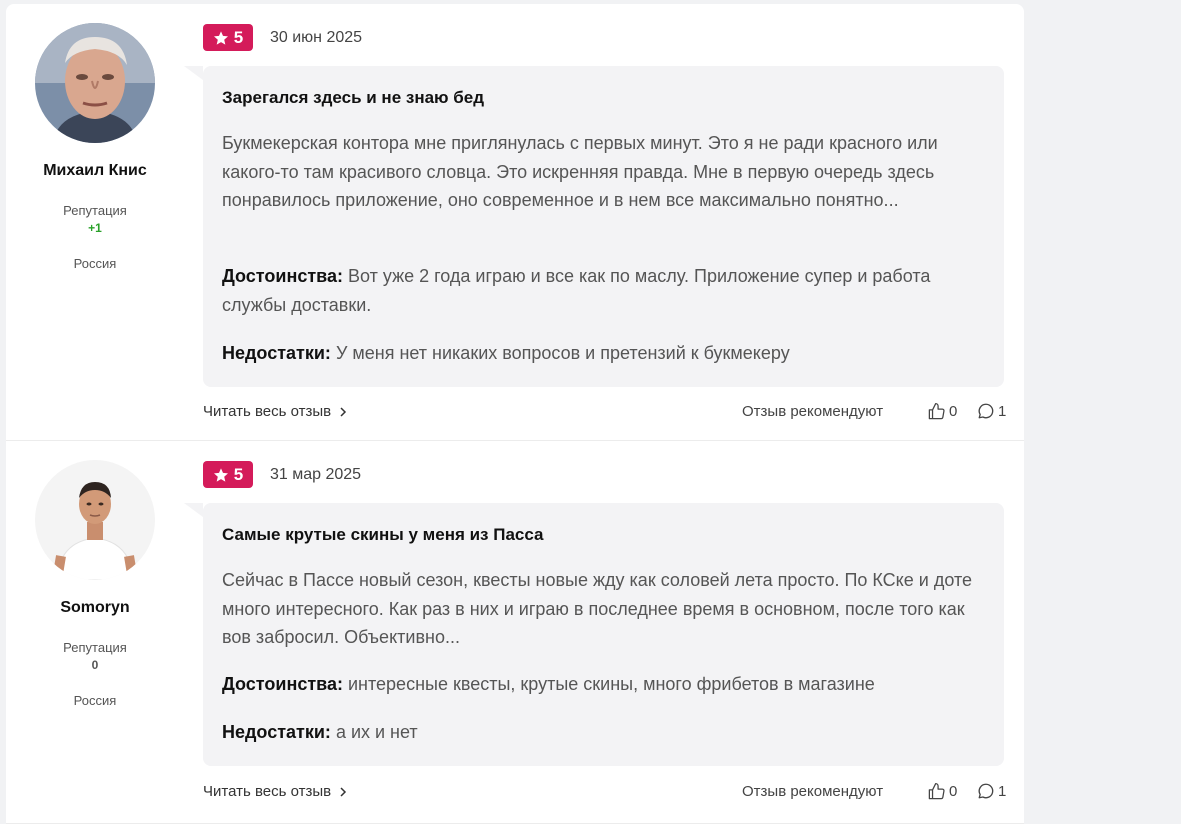 The width and height of the screenshot is (1181, 824). I want to click on author-name: Михаил Книс, so click(95, 171).